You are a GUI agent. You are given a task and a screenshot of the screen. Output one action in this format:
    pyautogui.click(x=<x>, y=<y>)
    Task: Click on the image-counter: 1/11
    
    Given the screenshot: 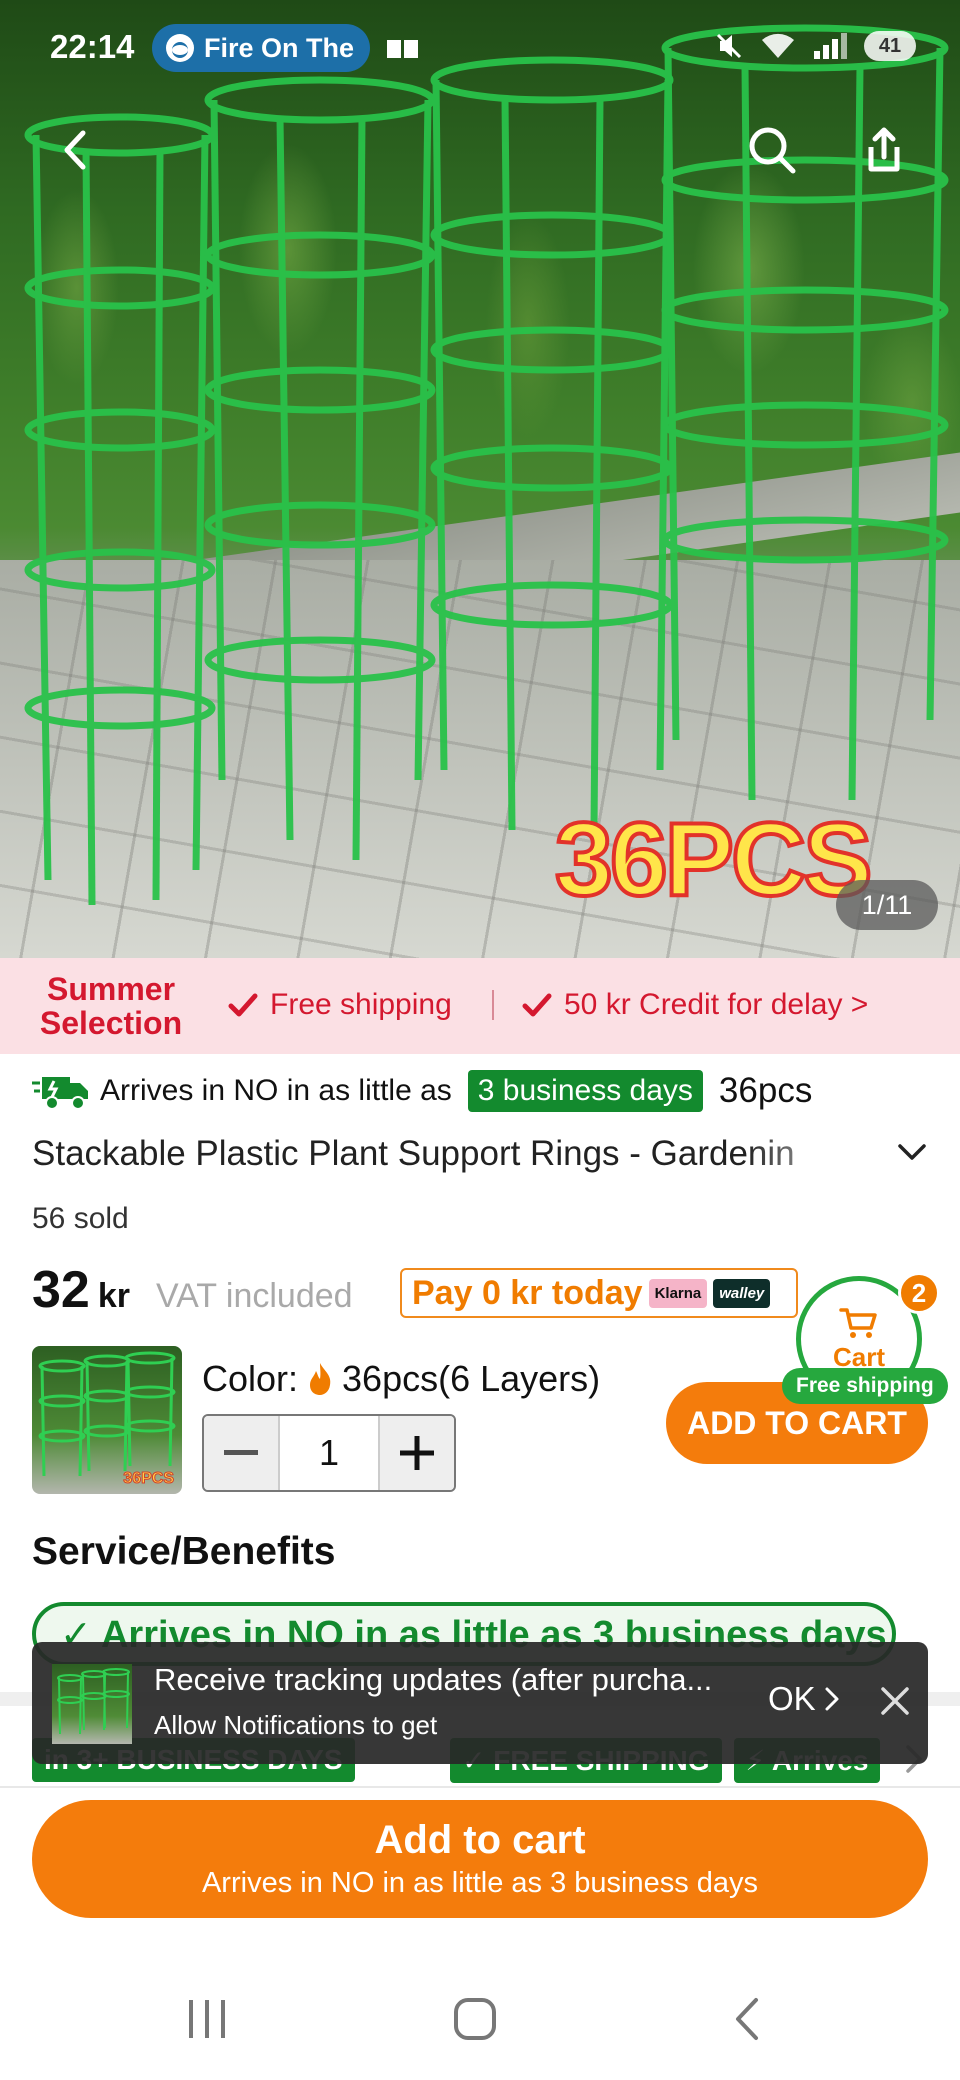 What is the action you would take?
    pyautogui.click(x=887, y=905)
    